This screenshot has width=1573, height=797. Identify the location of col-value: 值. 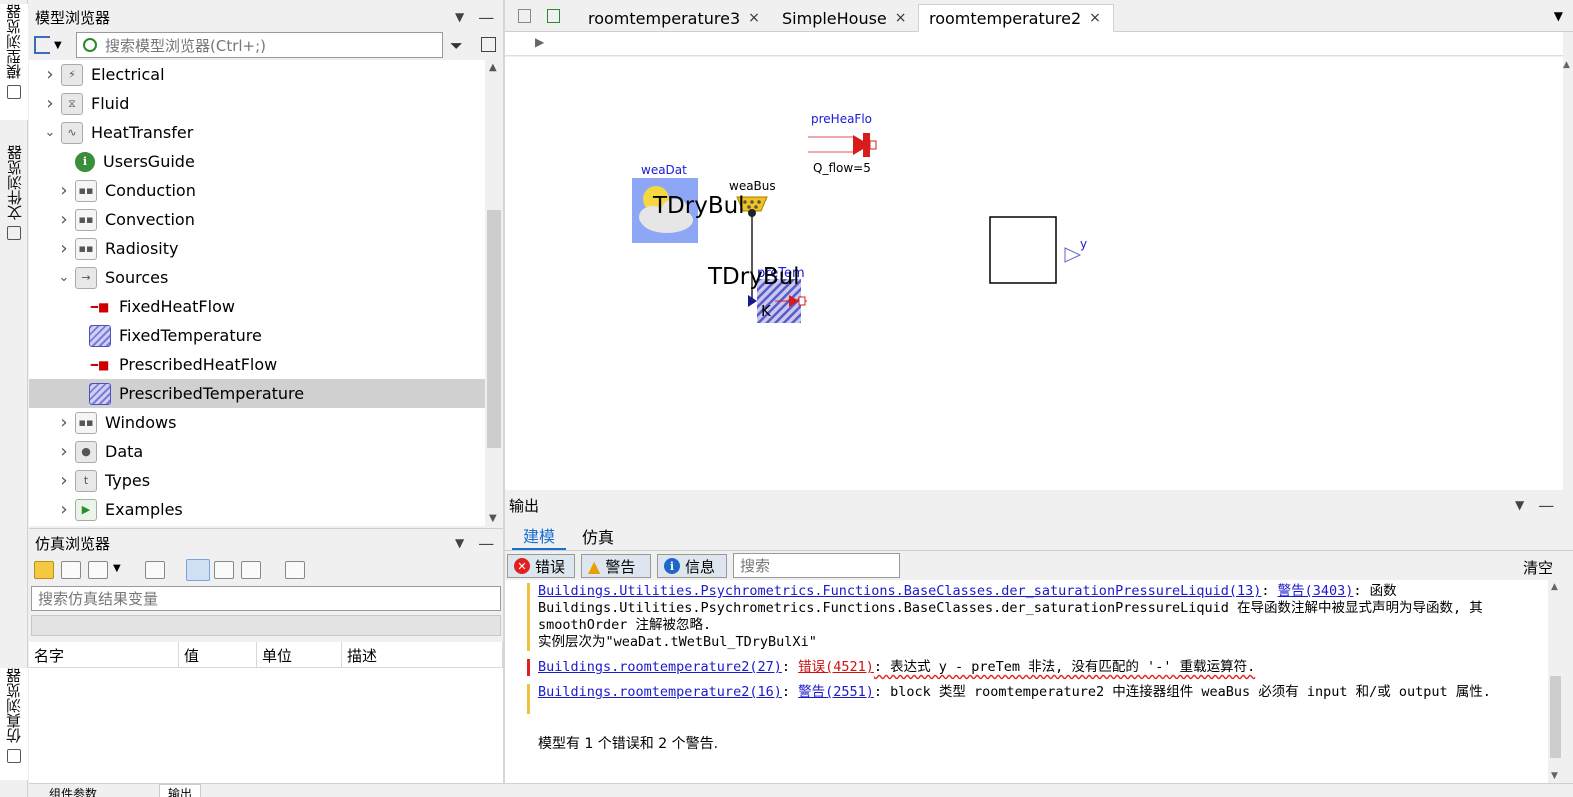
(218, 655).